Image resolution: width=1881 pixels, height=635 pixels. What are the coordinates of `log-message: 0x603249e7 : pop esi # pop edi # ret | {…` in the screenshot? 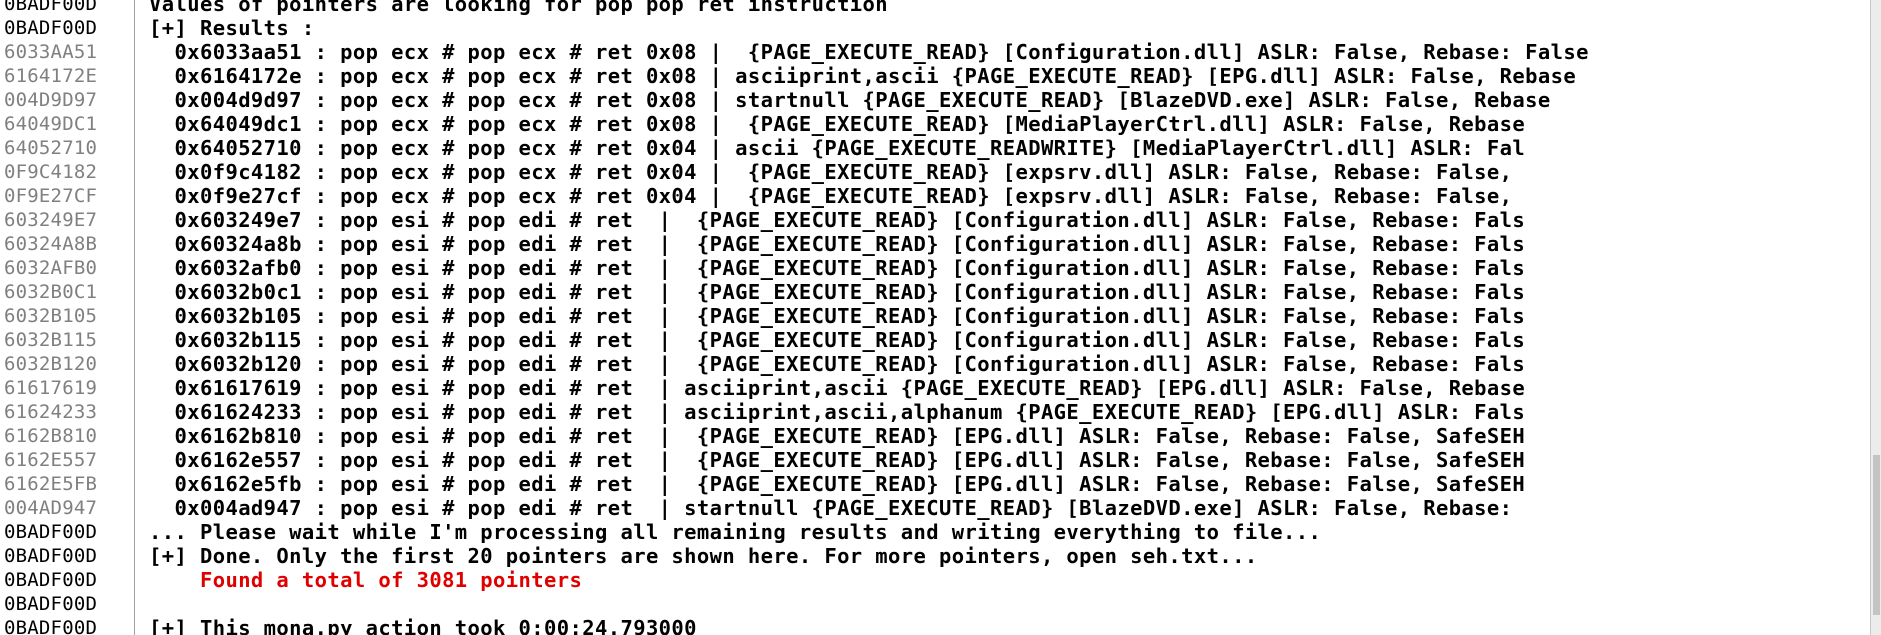 It's located at (837, 220).